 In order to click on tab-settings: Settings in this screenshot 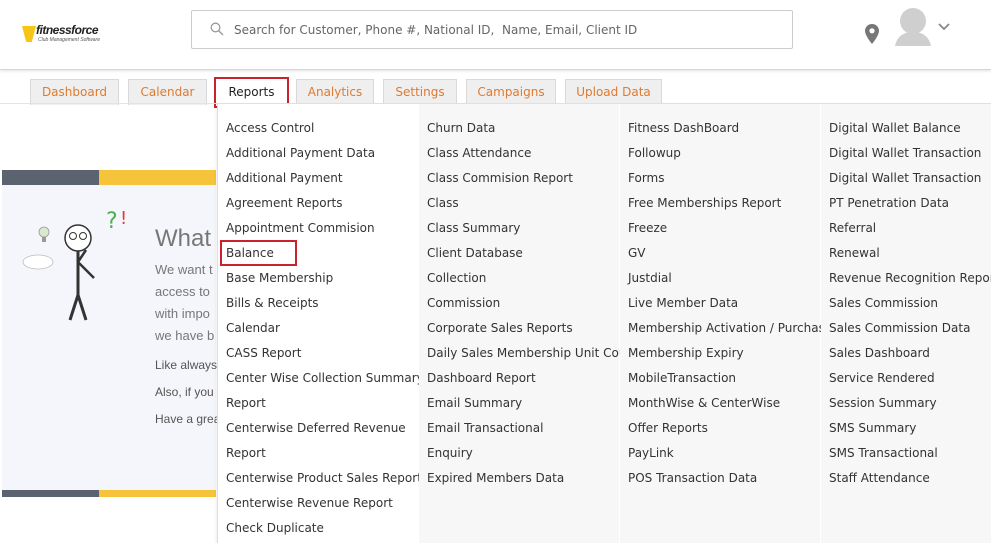, I will do `click(420, 92)`.